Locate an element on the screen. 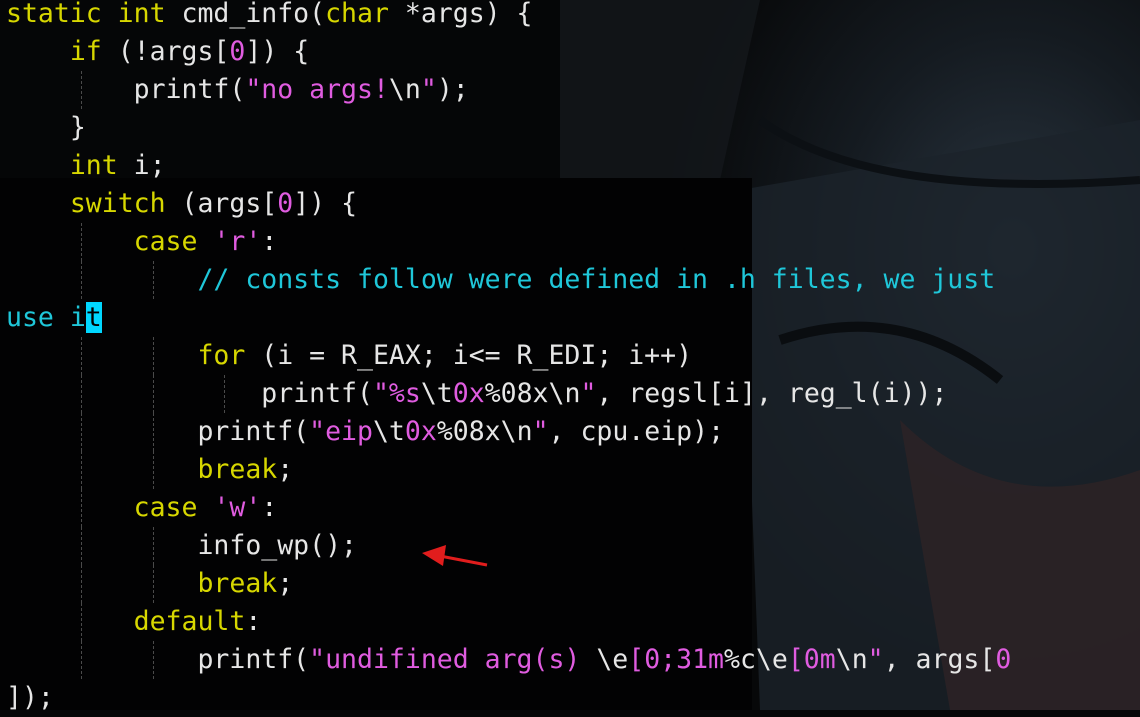 The image size is (1140, 717). code-line: case 'r': is located at coordinates (141, 242).